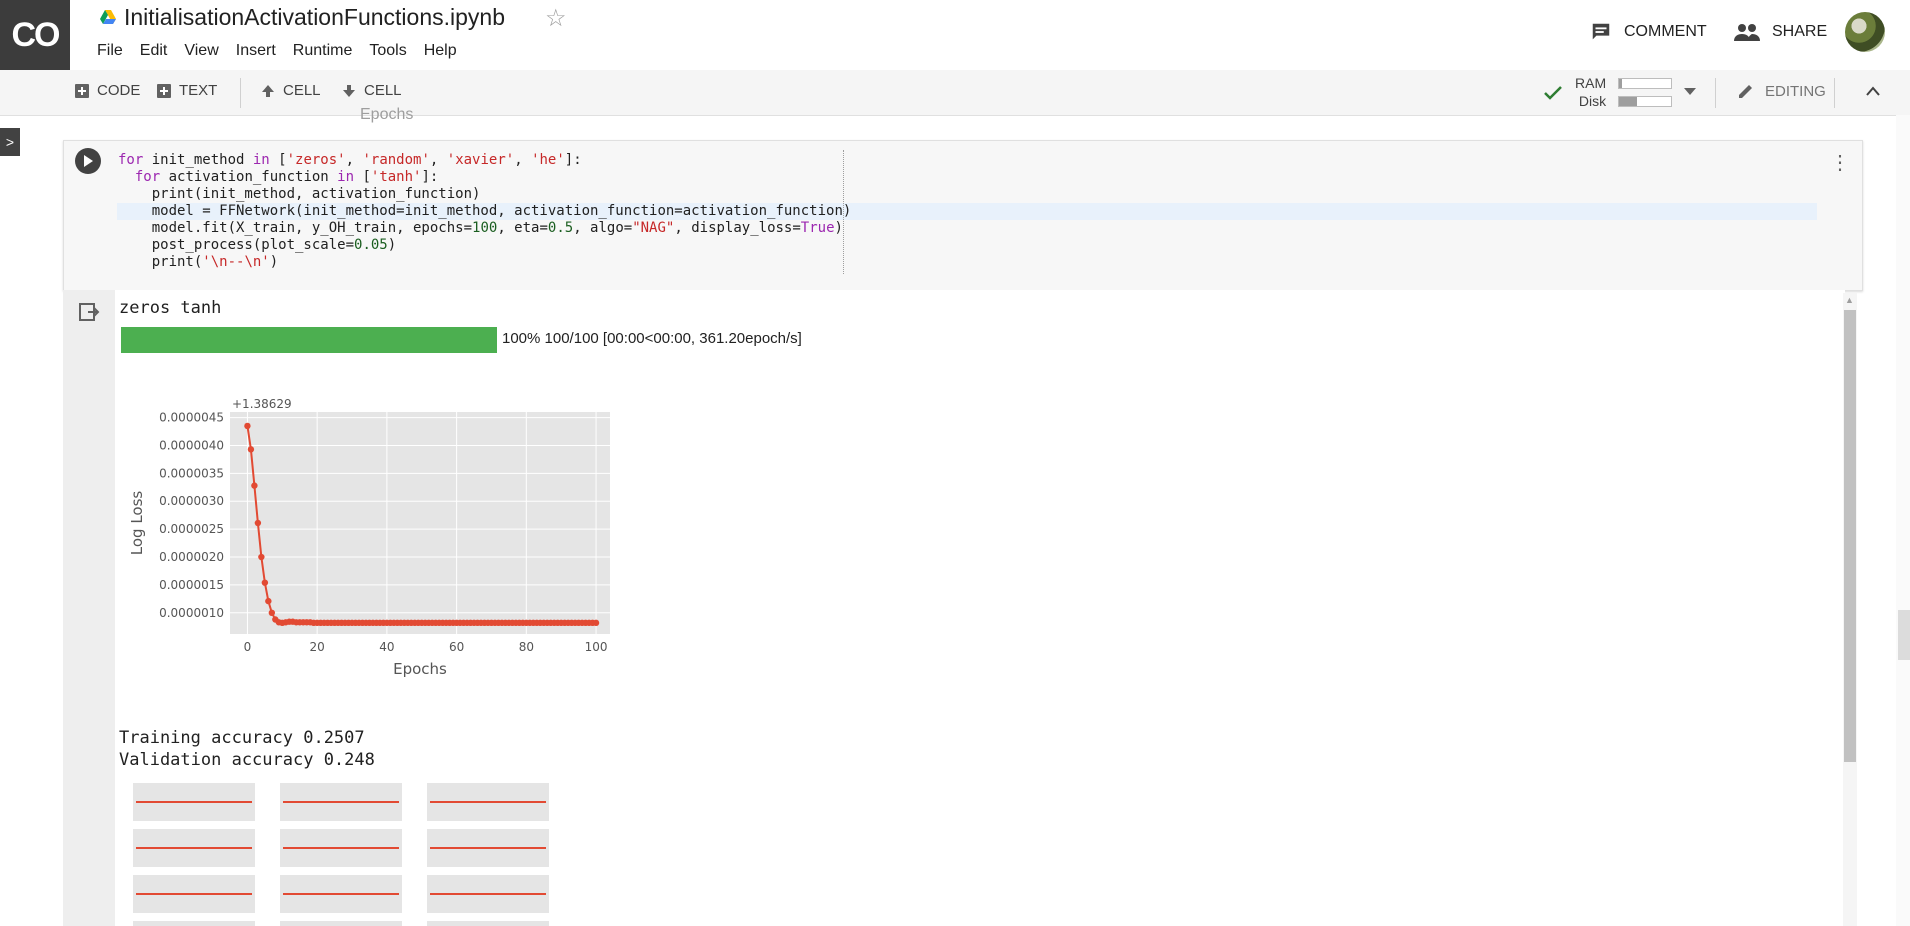 Image resolution: width=1910 pixels, height=926 pixels. What do you see at coordinates (653, 228) in the screenshot?
I see `code-token: "NAG"` at bounding box center [653, 228].